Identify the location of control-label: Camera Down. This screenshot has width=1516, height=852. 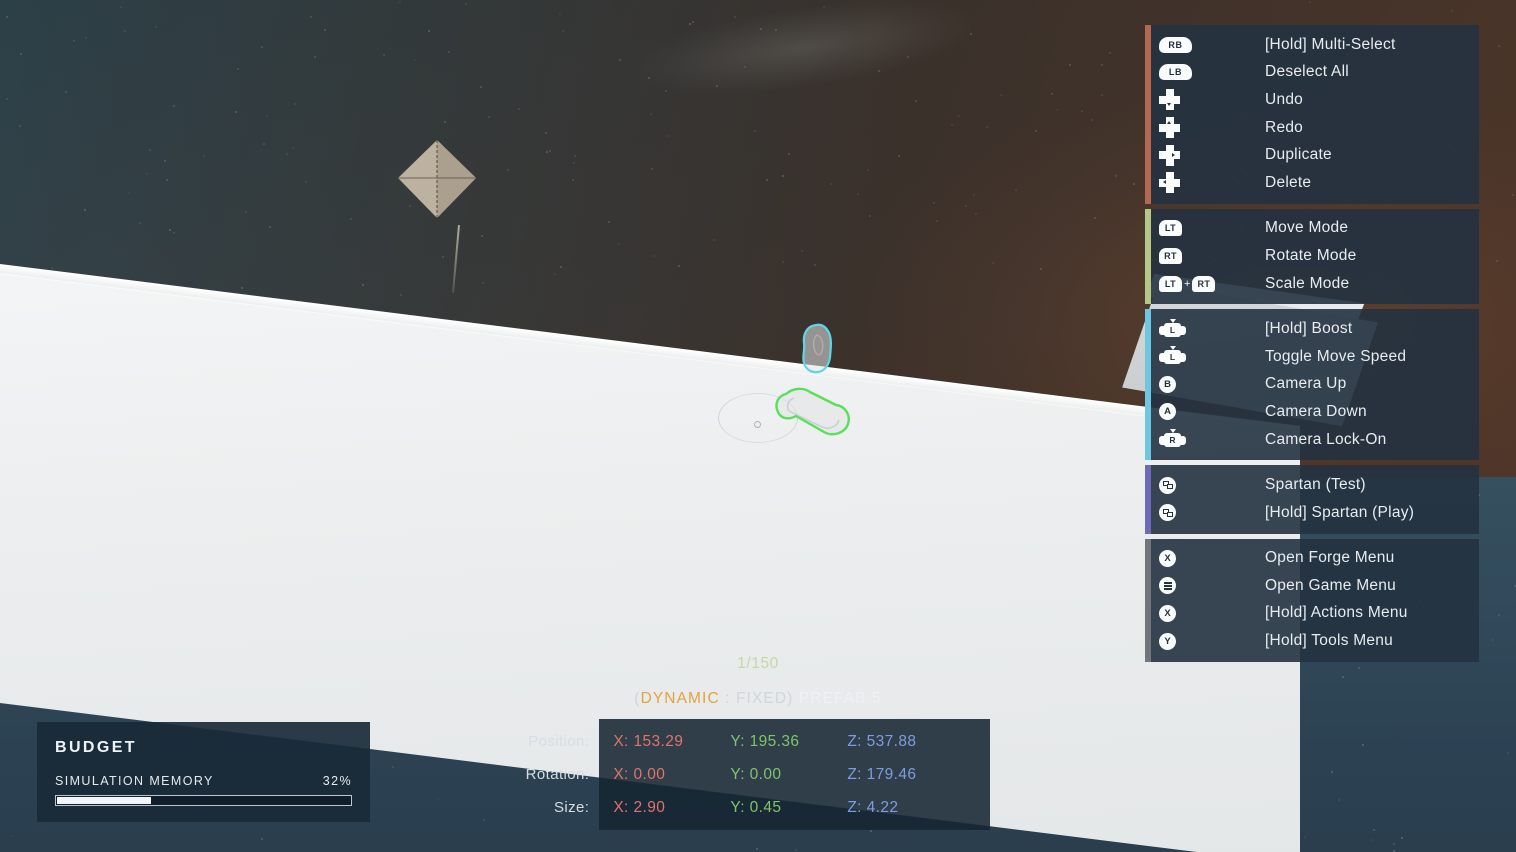
(1316, 411).